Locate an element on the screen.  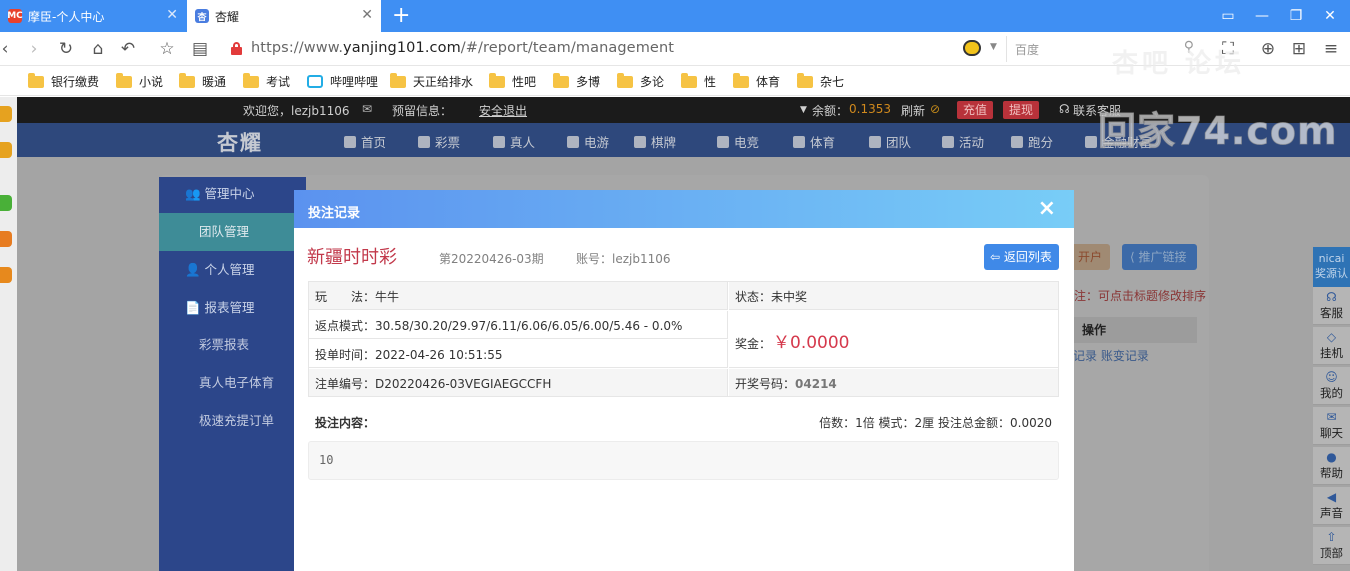
withdraw-button: 提现 is located at coordinates (1021, 110).